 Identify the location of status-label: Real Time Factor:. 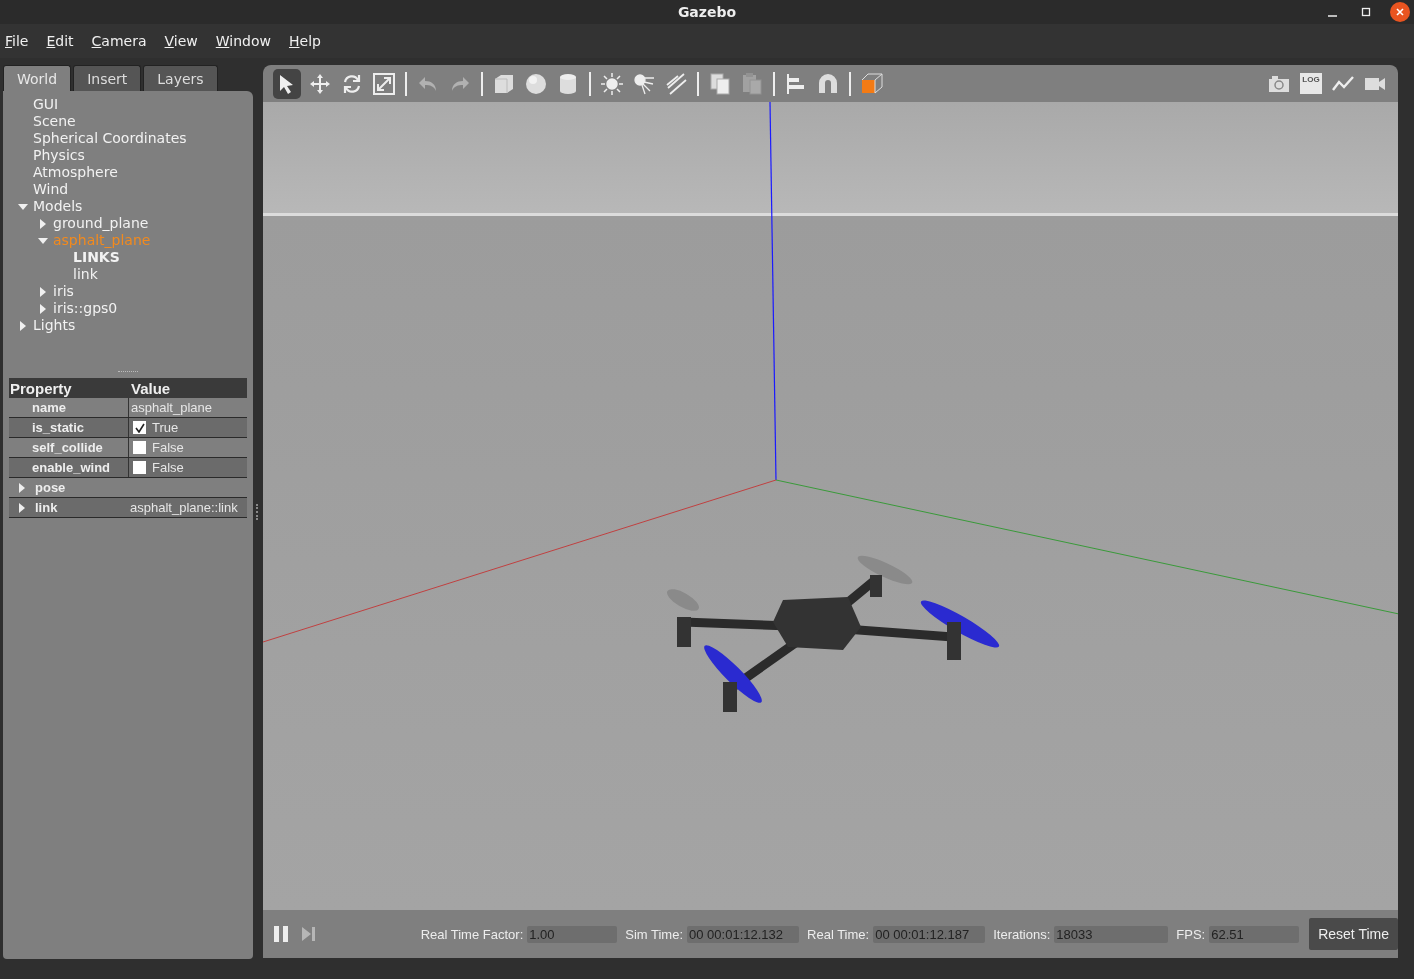
(472, 934).